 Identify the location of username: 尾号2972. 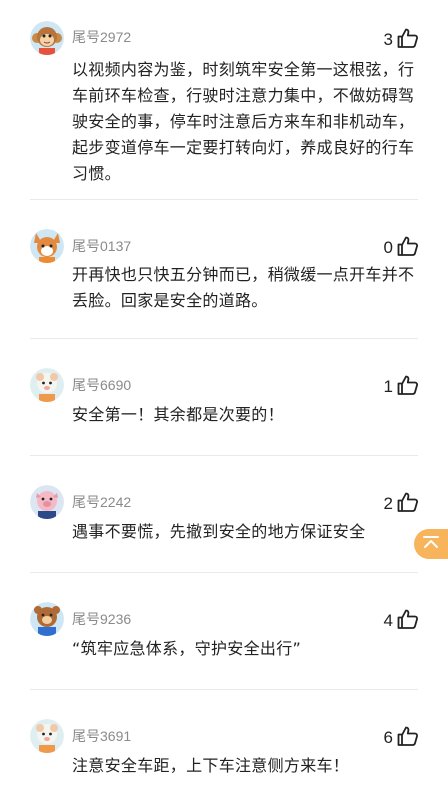
(101, 37).